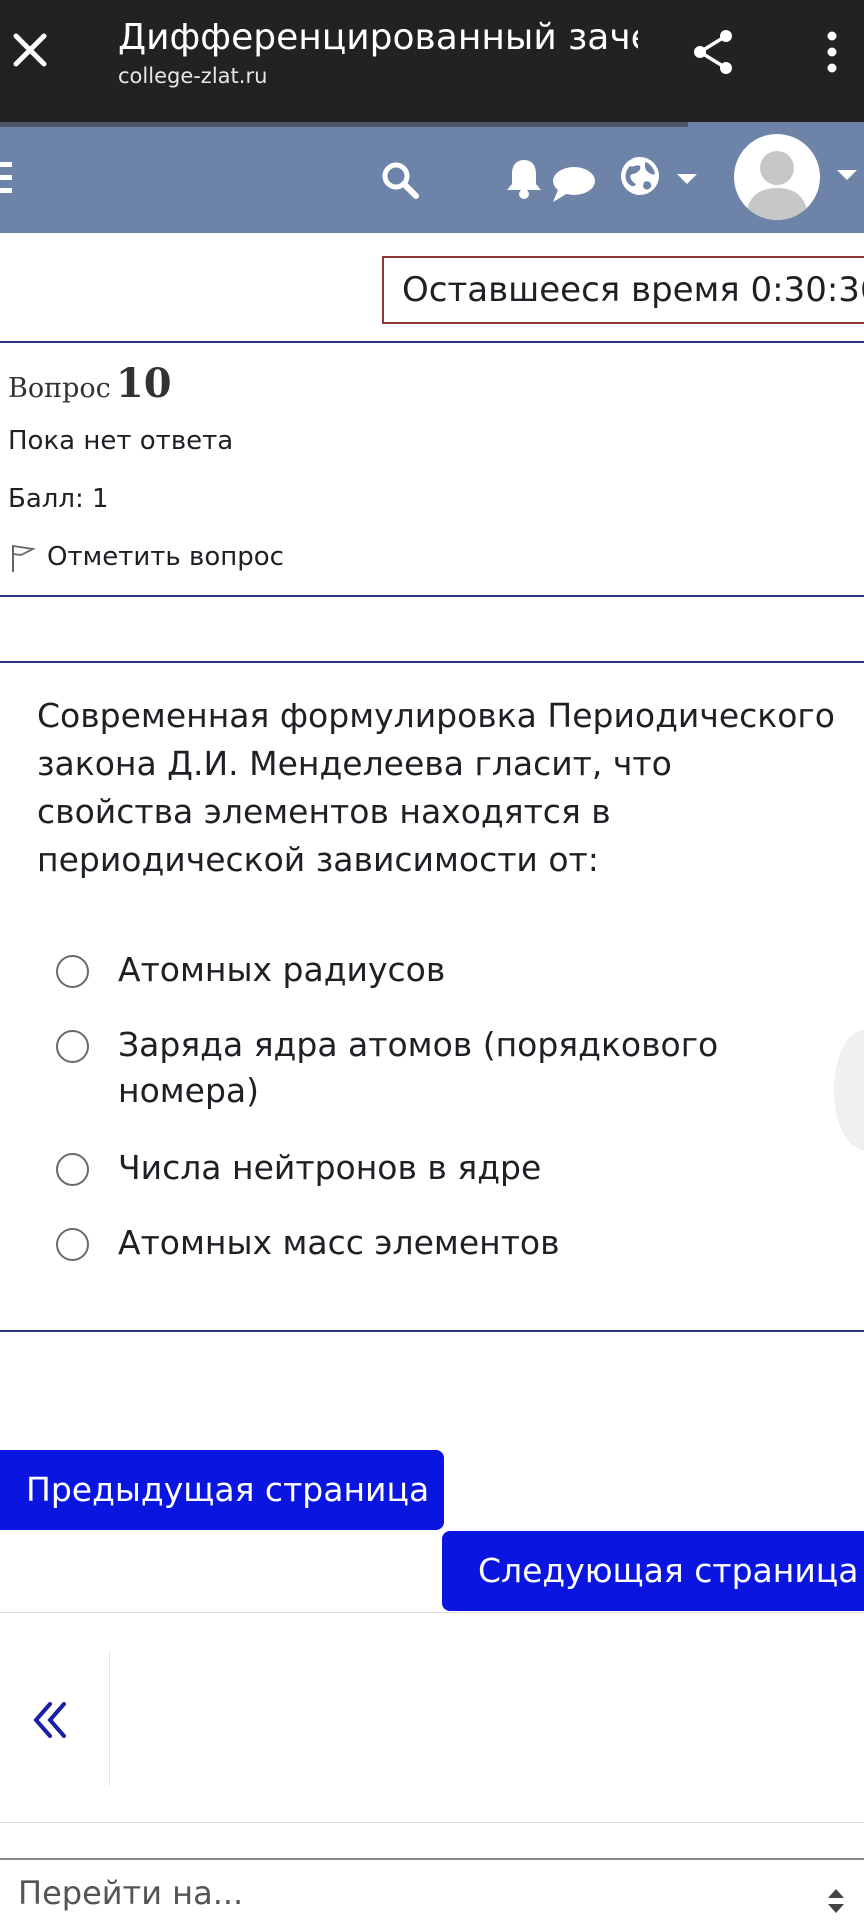 The image size is (864, 1920). I want to click on search-icon, so click(400, 180).